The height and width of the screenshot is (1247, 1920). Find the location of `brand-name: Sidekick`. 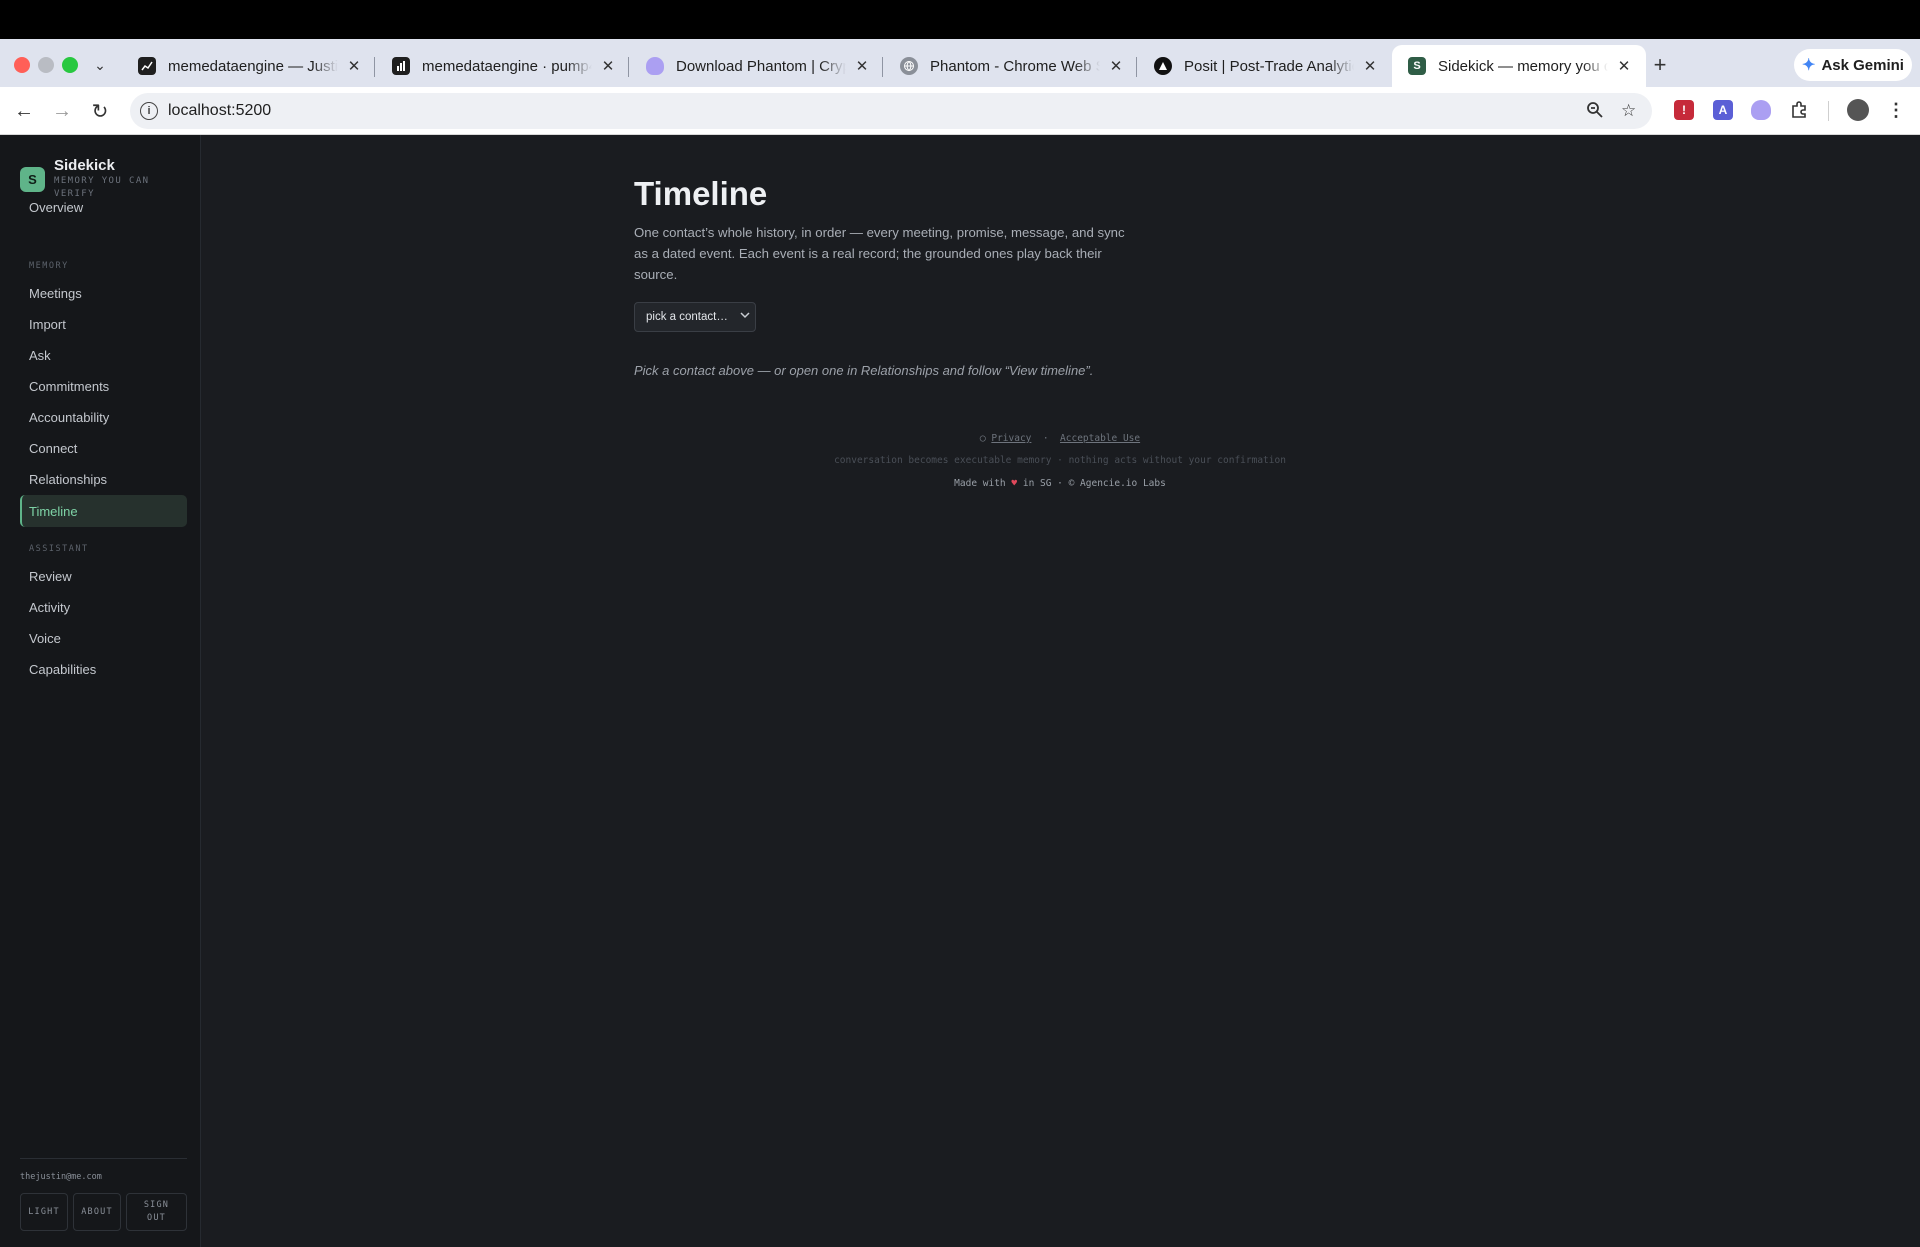

brand-name: Sidekick is located at coordinates (84, 165).